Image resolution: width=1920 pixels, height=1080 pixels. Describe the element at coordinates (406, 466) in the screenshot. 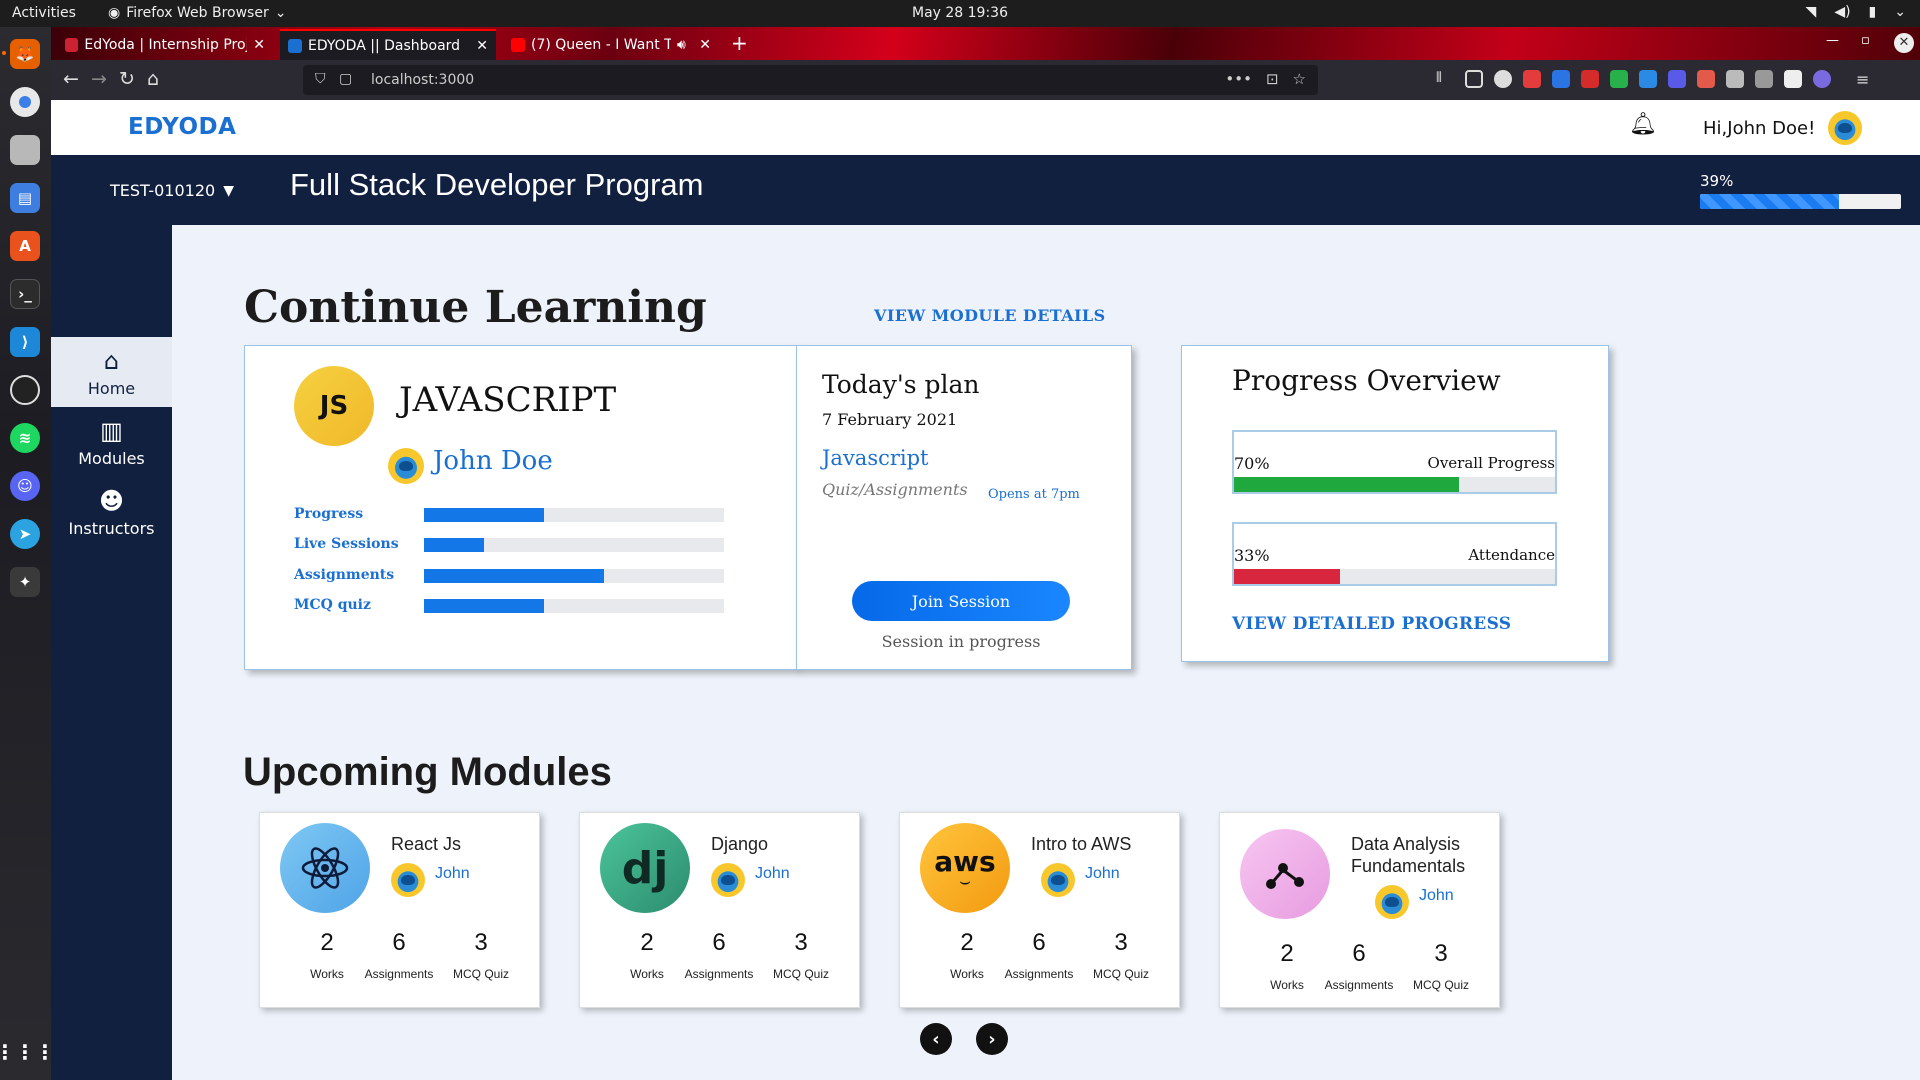

I see `instructor-avatar` at that location.